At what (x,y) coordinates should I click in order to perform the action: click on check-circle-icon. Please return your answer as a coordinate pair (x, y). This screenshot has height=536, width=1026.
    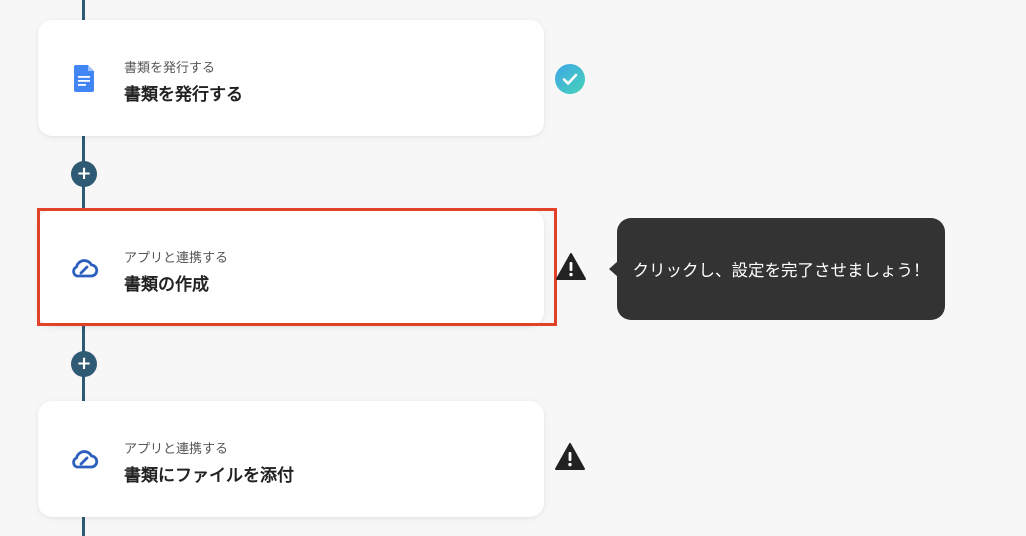
    Looking at the image, I should click on (570, 79).